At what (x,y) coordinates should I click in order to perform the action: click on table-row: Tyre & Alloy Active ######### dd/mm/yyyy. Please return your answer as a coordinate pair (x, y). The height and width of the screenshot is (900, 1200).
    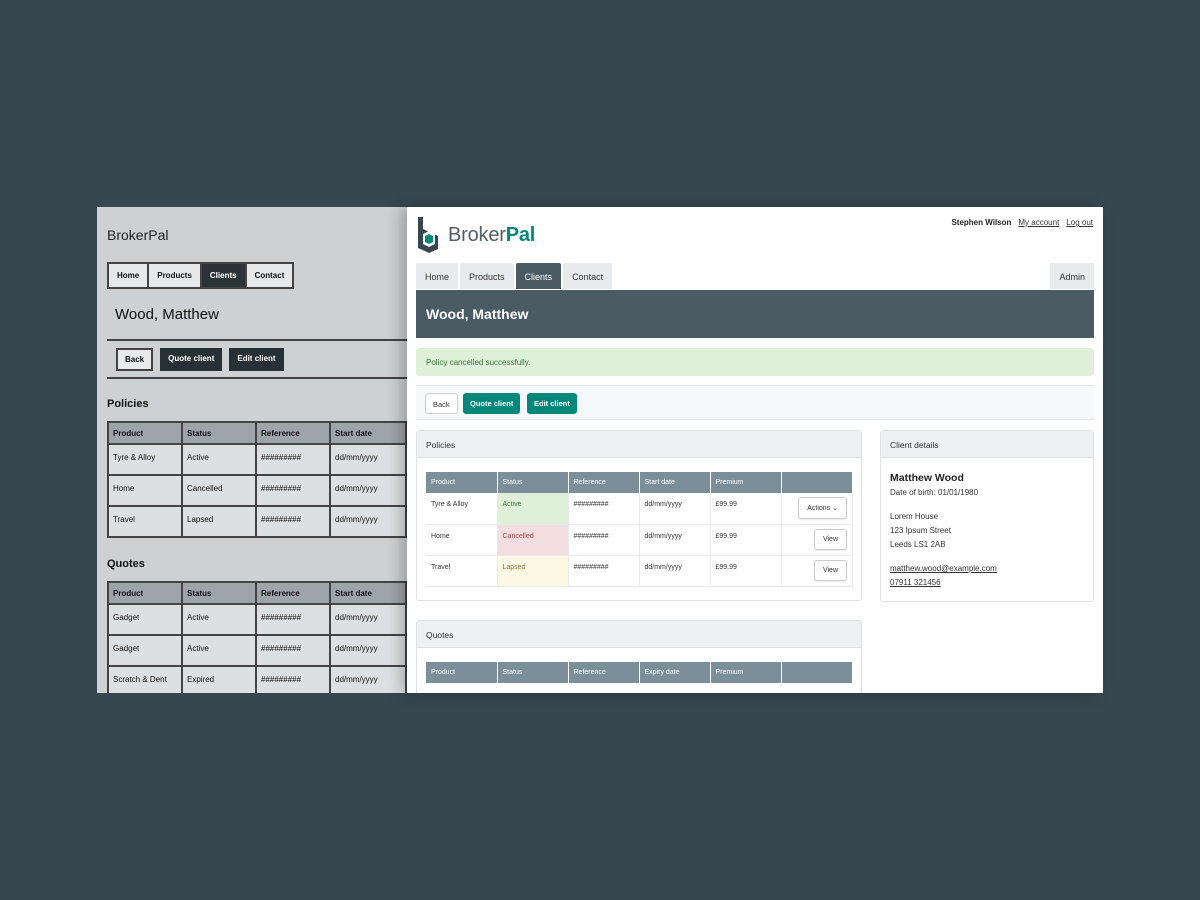
    Looking at the image, I should click on (272, 459).